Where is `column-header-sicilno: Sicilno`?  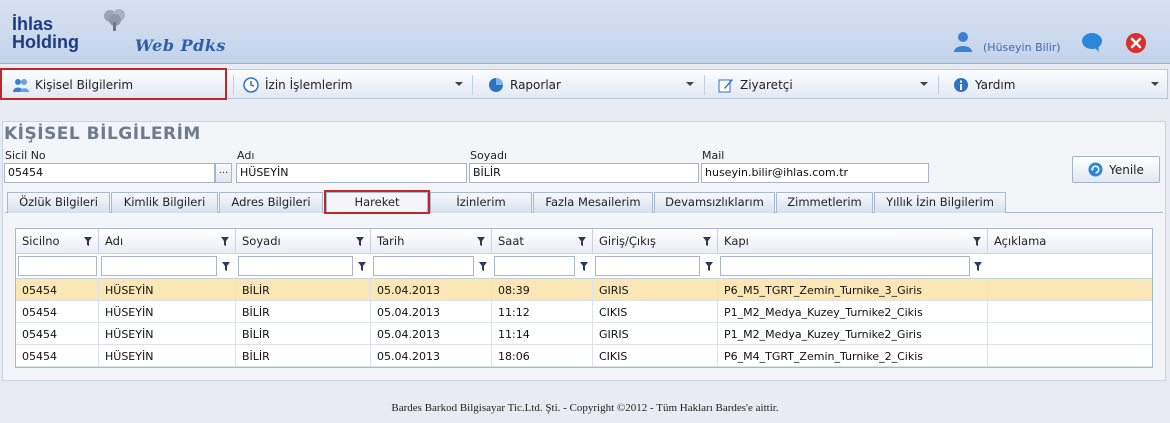 column-header-sicilno: Sicilno is located at coordinates (57, 241).